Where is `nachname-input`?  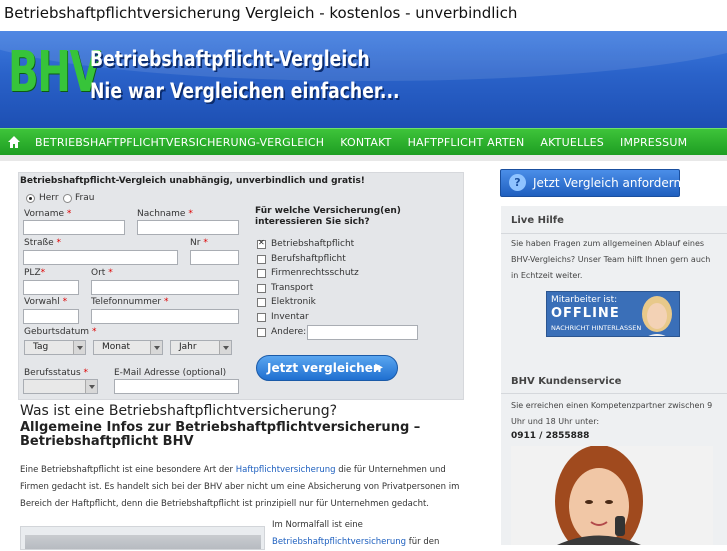 nachname-input is located at coordinates (188, 227).